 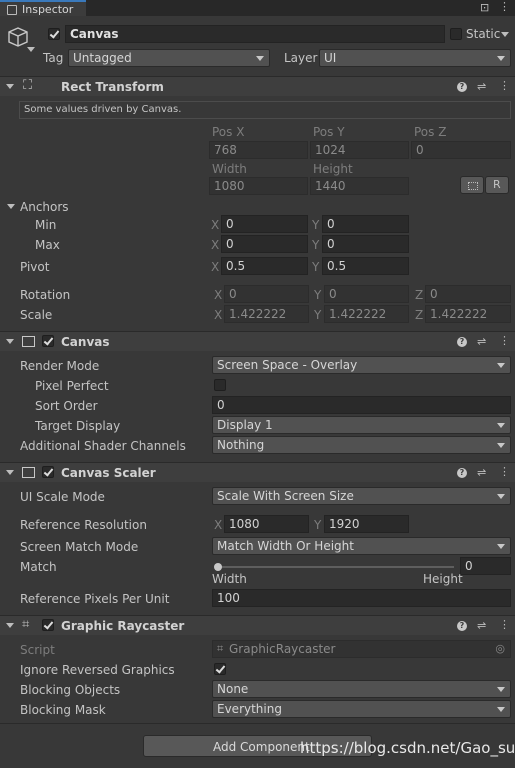 I want to click on graphic-raycaster-enabled-toggle, so click(x=48, y=625).